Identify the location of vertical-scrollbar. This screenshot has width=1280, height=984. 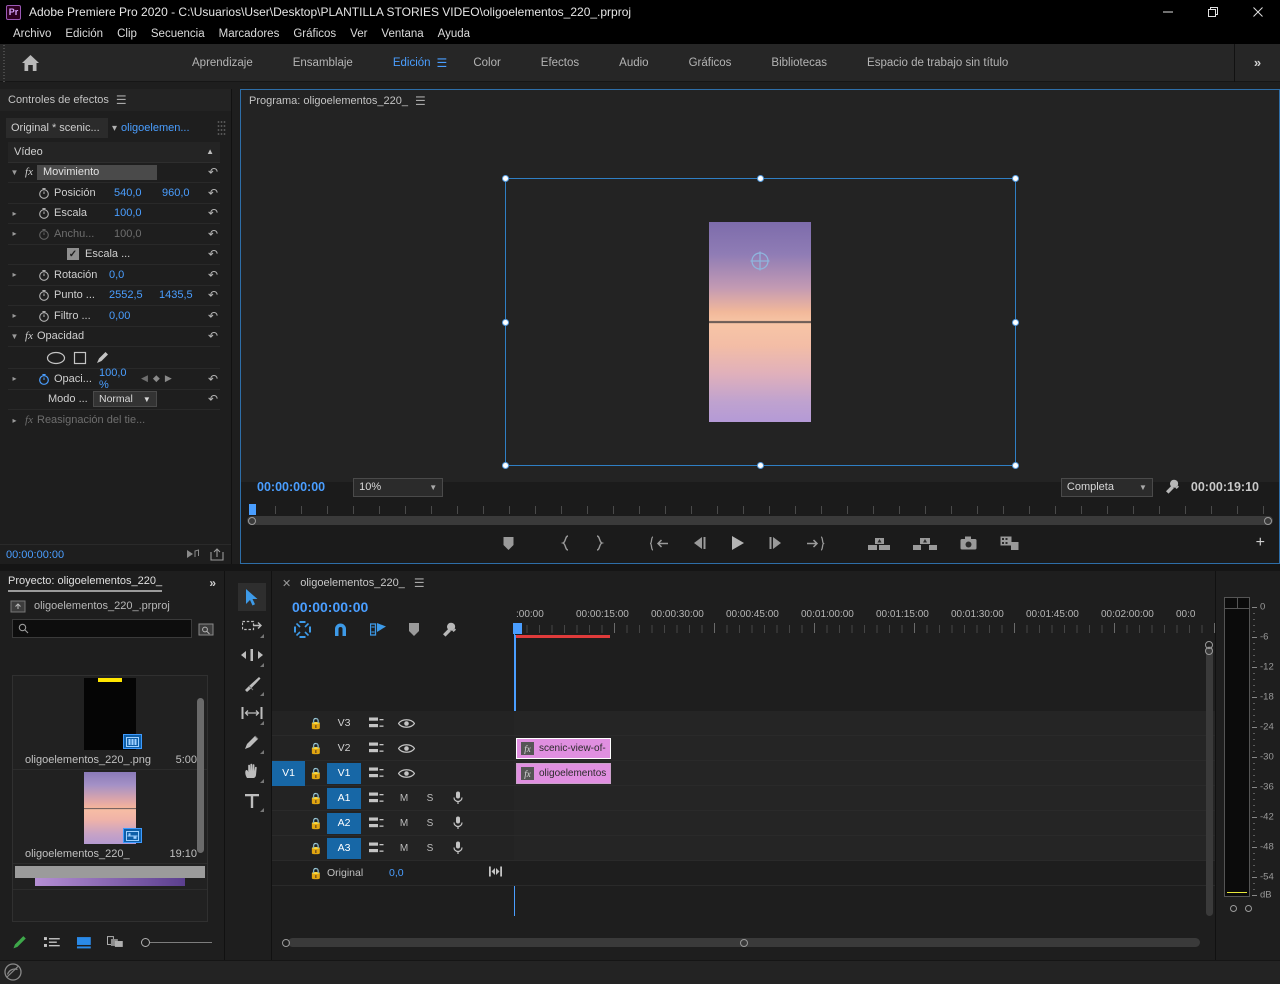
(200, 775).